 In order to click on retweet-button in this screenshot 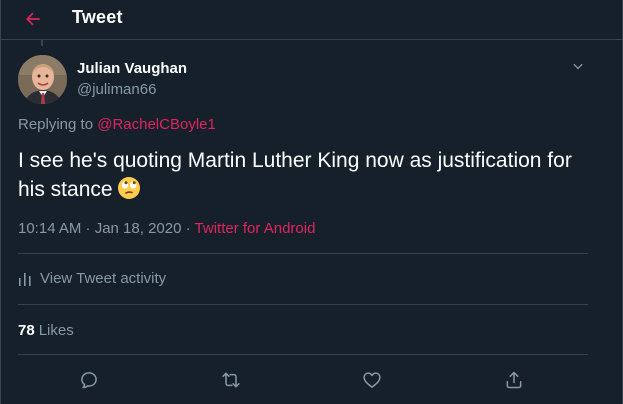, I will do `click(231, 380)`.